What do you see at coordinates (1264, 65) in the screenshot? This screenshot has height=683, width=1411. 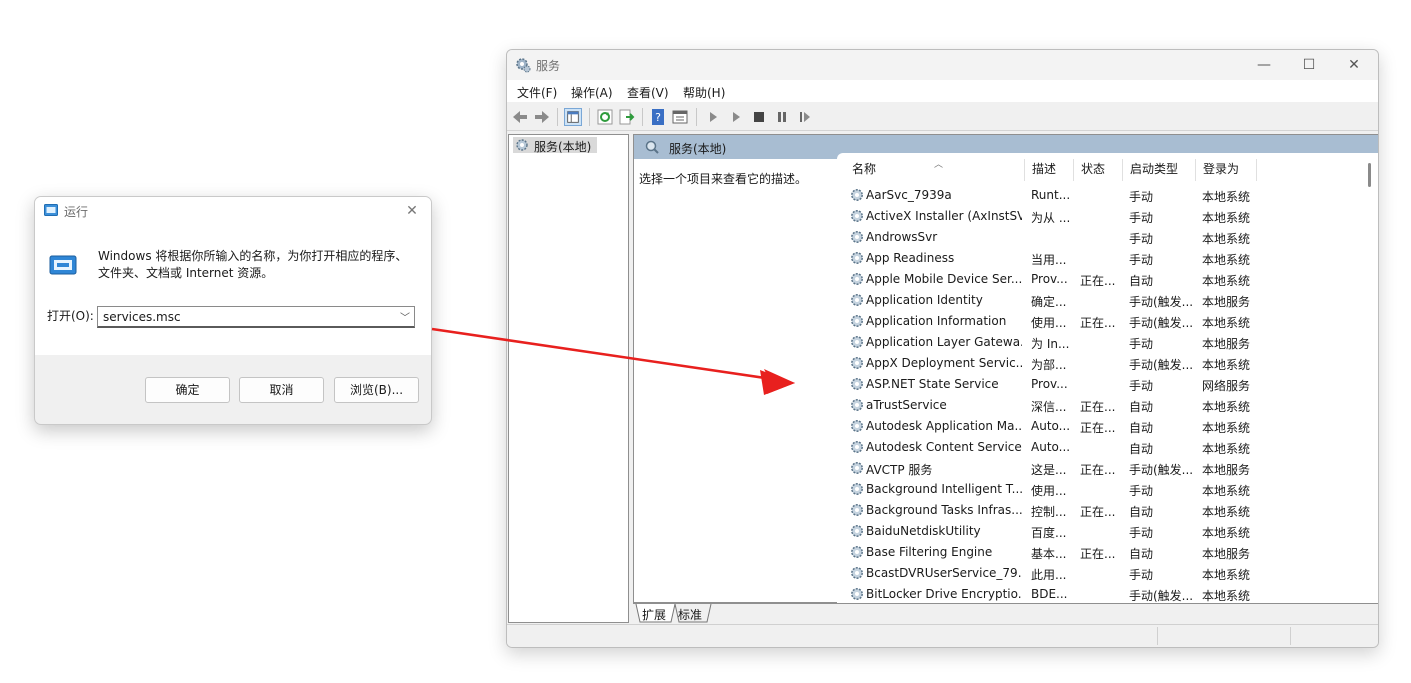 I see `minimize-icon: —` at bounding box center [1264, 65].